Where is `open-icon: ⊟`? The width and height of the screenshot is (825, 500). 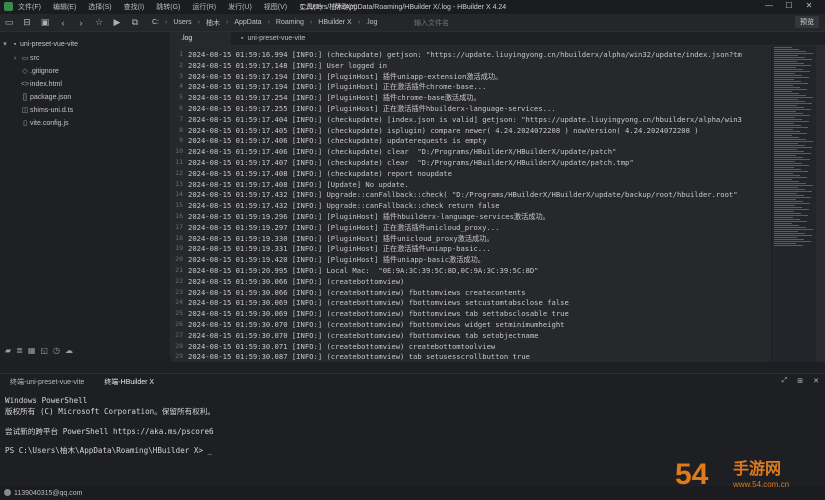
open-icon: ⊟ is located at coordinates (27, 22).